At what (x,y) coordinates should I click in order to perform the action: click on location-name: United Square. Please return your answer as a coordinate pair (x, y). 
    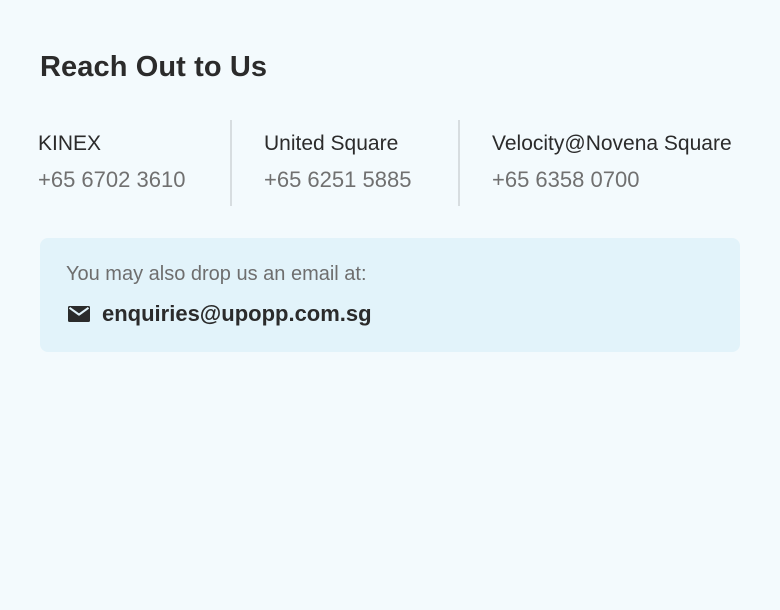
    Looking at the image, I should click on (331, 143).